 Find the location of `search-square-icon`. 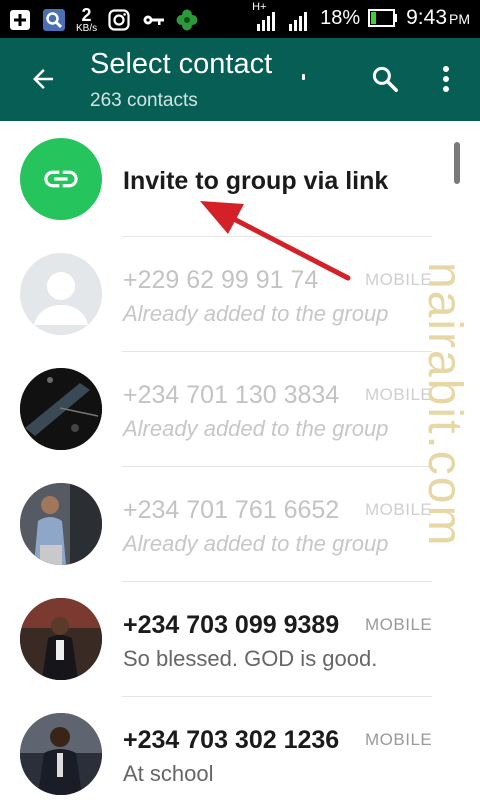

search-square-icon is located at coordinates (54, 20).